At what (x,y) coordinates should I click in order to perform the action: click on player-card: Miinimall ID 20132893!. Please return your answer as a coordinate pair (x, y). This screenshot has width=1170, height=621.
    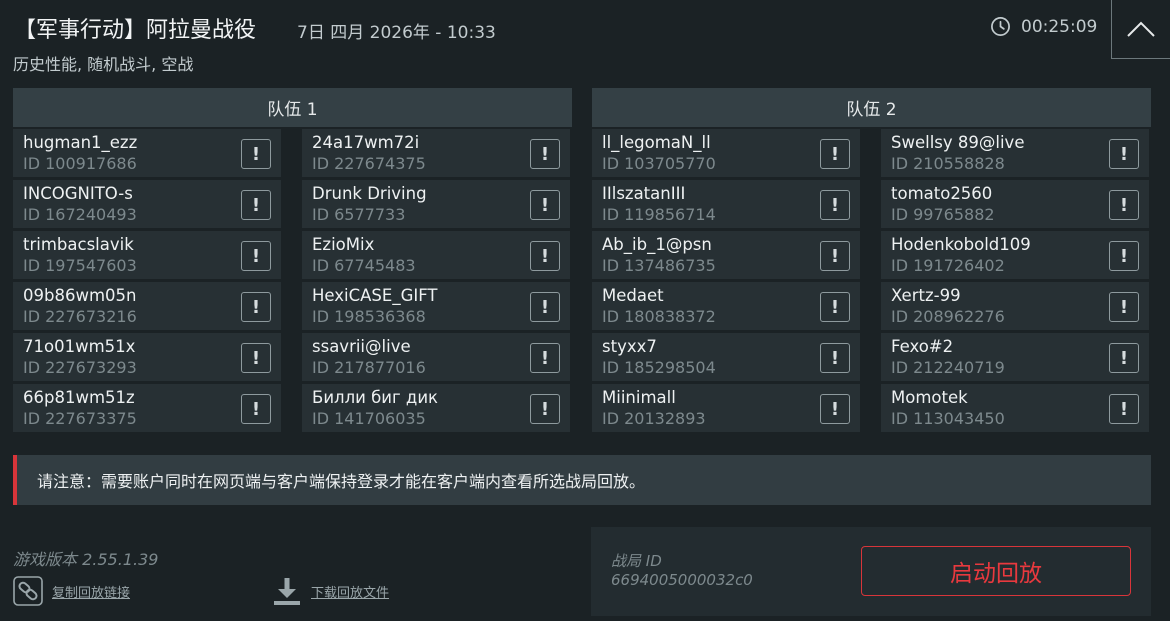
    Looking at the image, I should click on (726, 408).